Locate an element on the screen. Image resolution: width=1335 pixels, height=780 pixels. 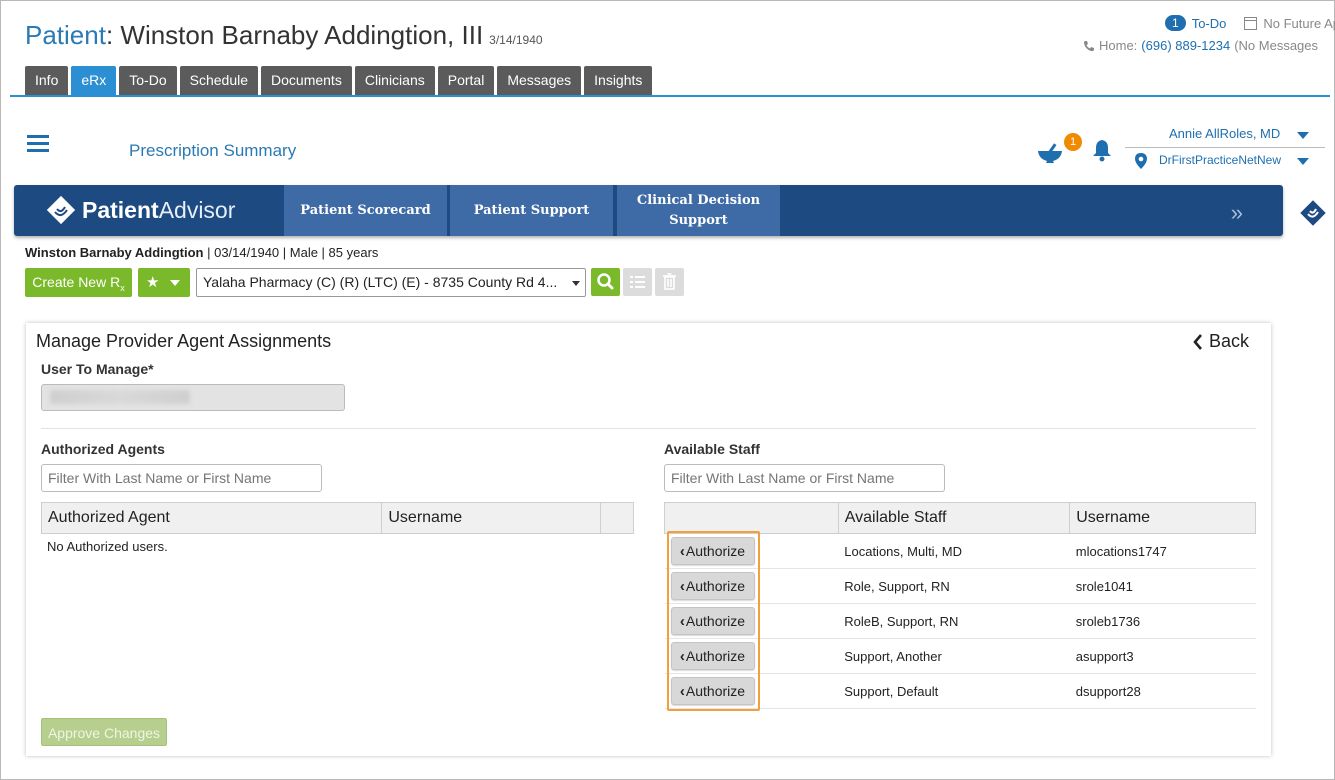
approve-changes-button: Approve Changes is located at coordinates (104, 732).